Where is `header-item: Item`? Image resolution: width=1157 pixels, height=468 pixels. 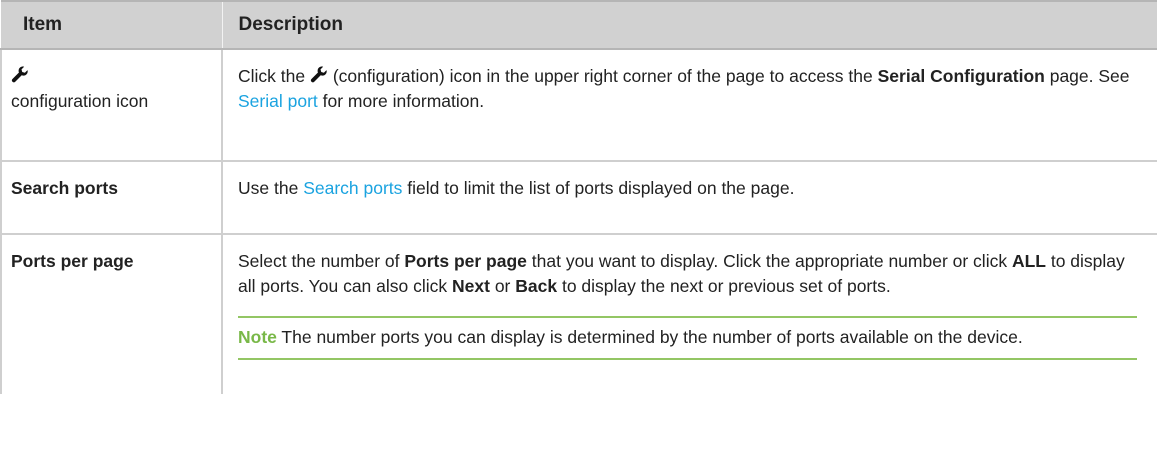
header-item: Item is located at coordinates (111, 25).